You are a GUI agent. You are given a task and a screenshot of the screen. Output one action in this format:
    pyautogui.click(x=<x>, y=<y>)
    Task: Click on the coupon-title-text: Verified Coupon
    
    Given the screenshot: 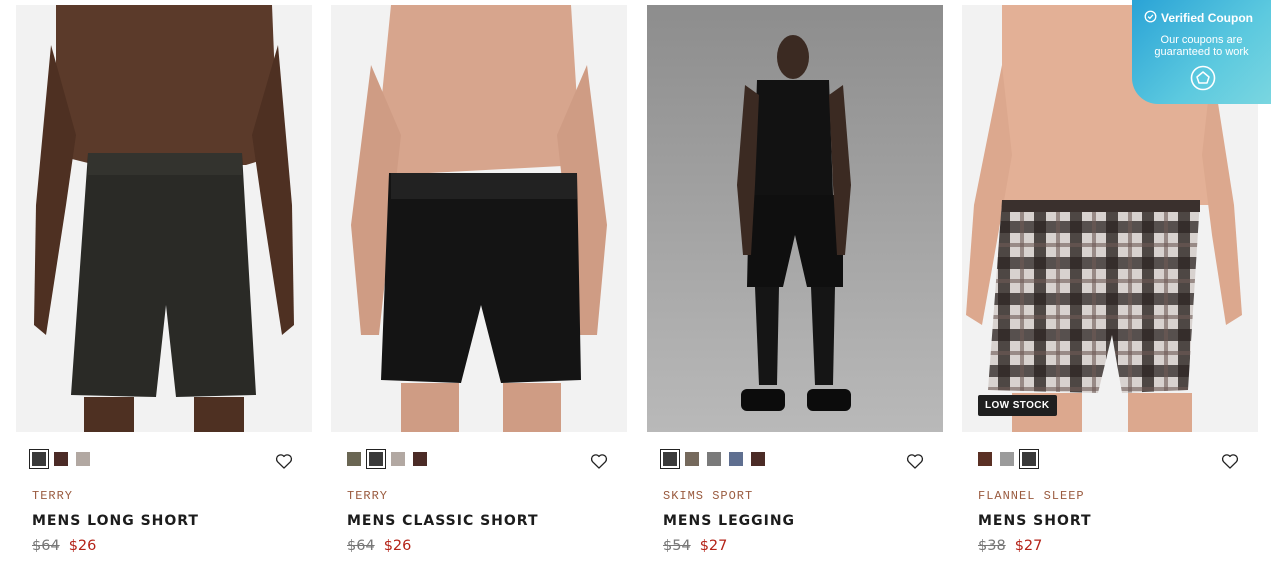 What is the action you would take?
    pyautogui.click(x=1207, y=18)
    